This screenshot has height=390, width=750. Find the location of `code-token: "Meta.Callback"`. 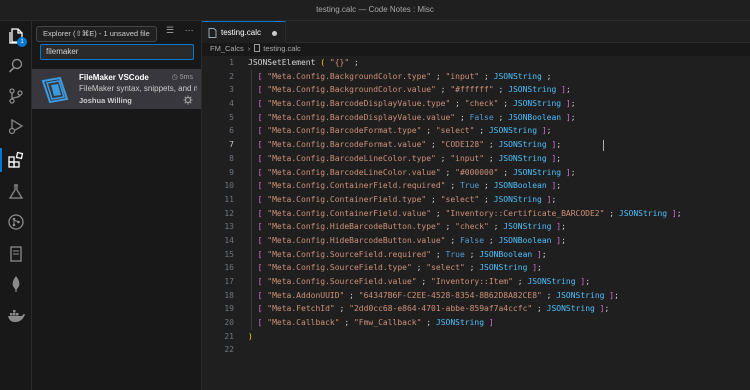

code-token: "Meta.Callback" is located at coordinates (303, 323).